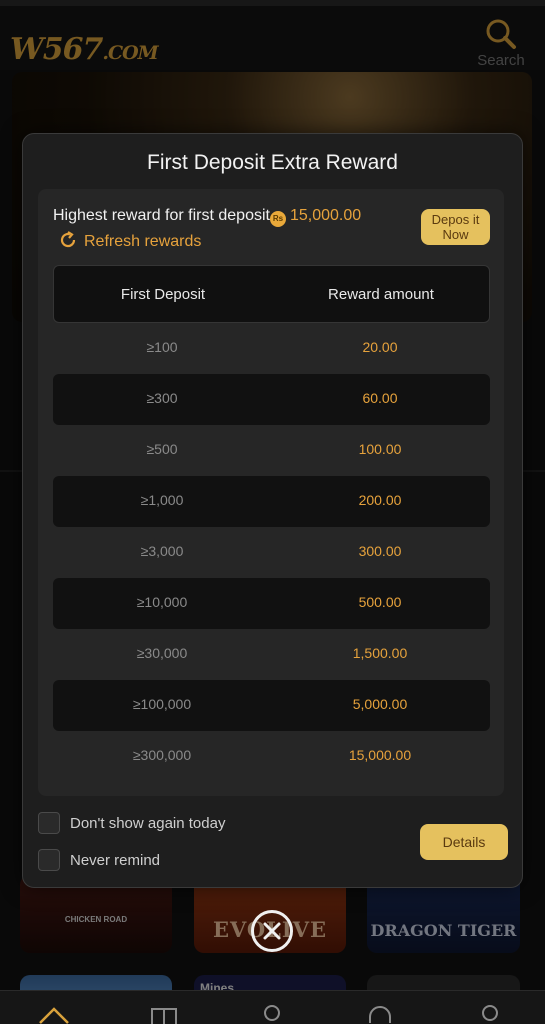  Describe the element at coordinates (164, 1012) in the screenshot. I see `gift-icon` at that location.